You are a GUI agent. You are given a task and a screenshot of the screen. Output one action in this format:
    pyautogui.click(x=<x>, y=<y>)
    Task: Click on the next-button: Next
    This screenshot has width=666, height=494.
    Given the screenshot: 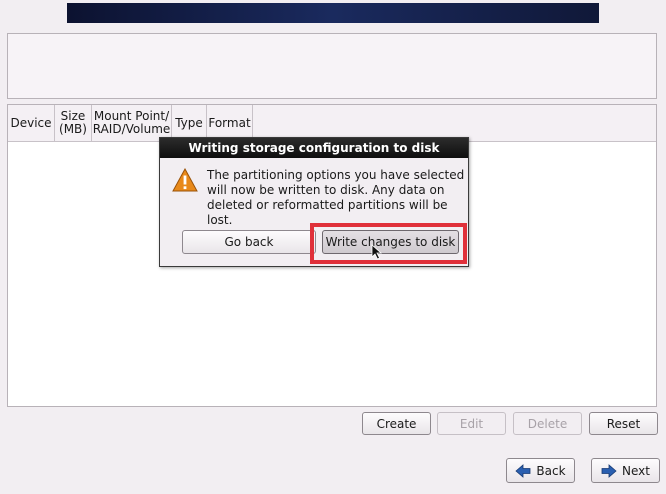 What is the action you would take?
    pyautogui.click(x=625, y=470)
    